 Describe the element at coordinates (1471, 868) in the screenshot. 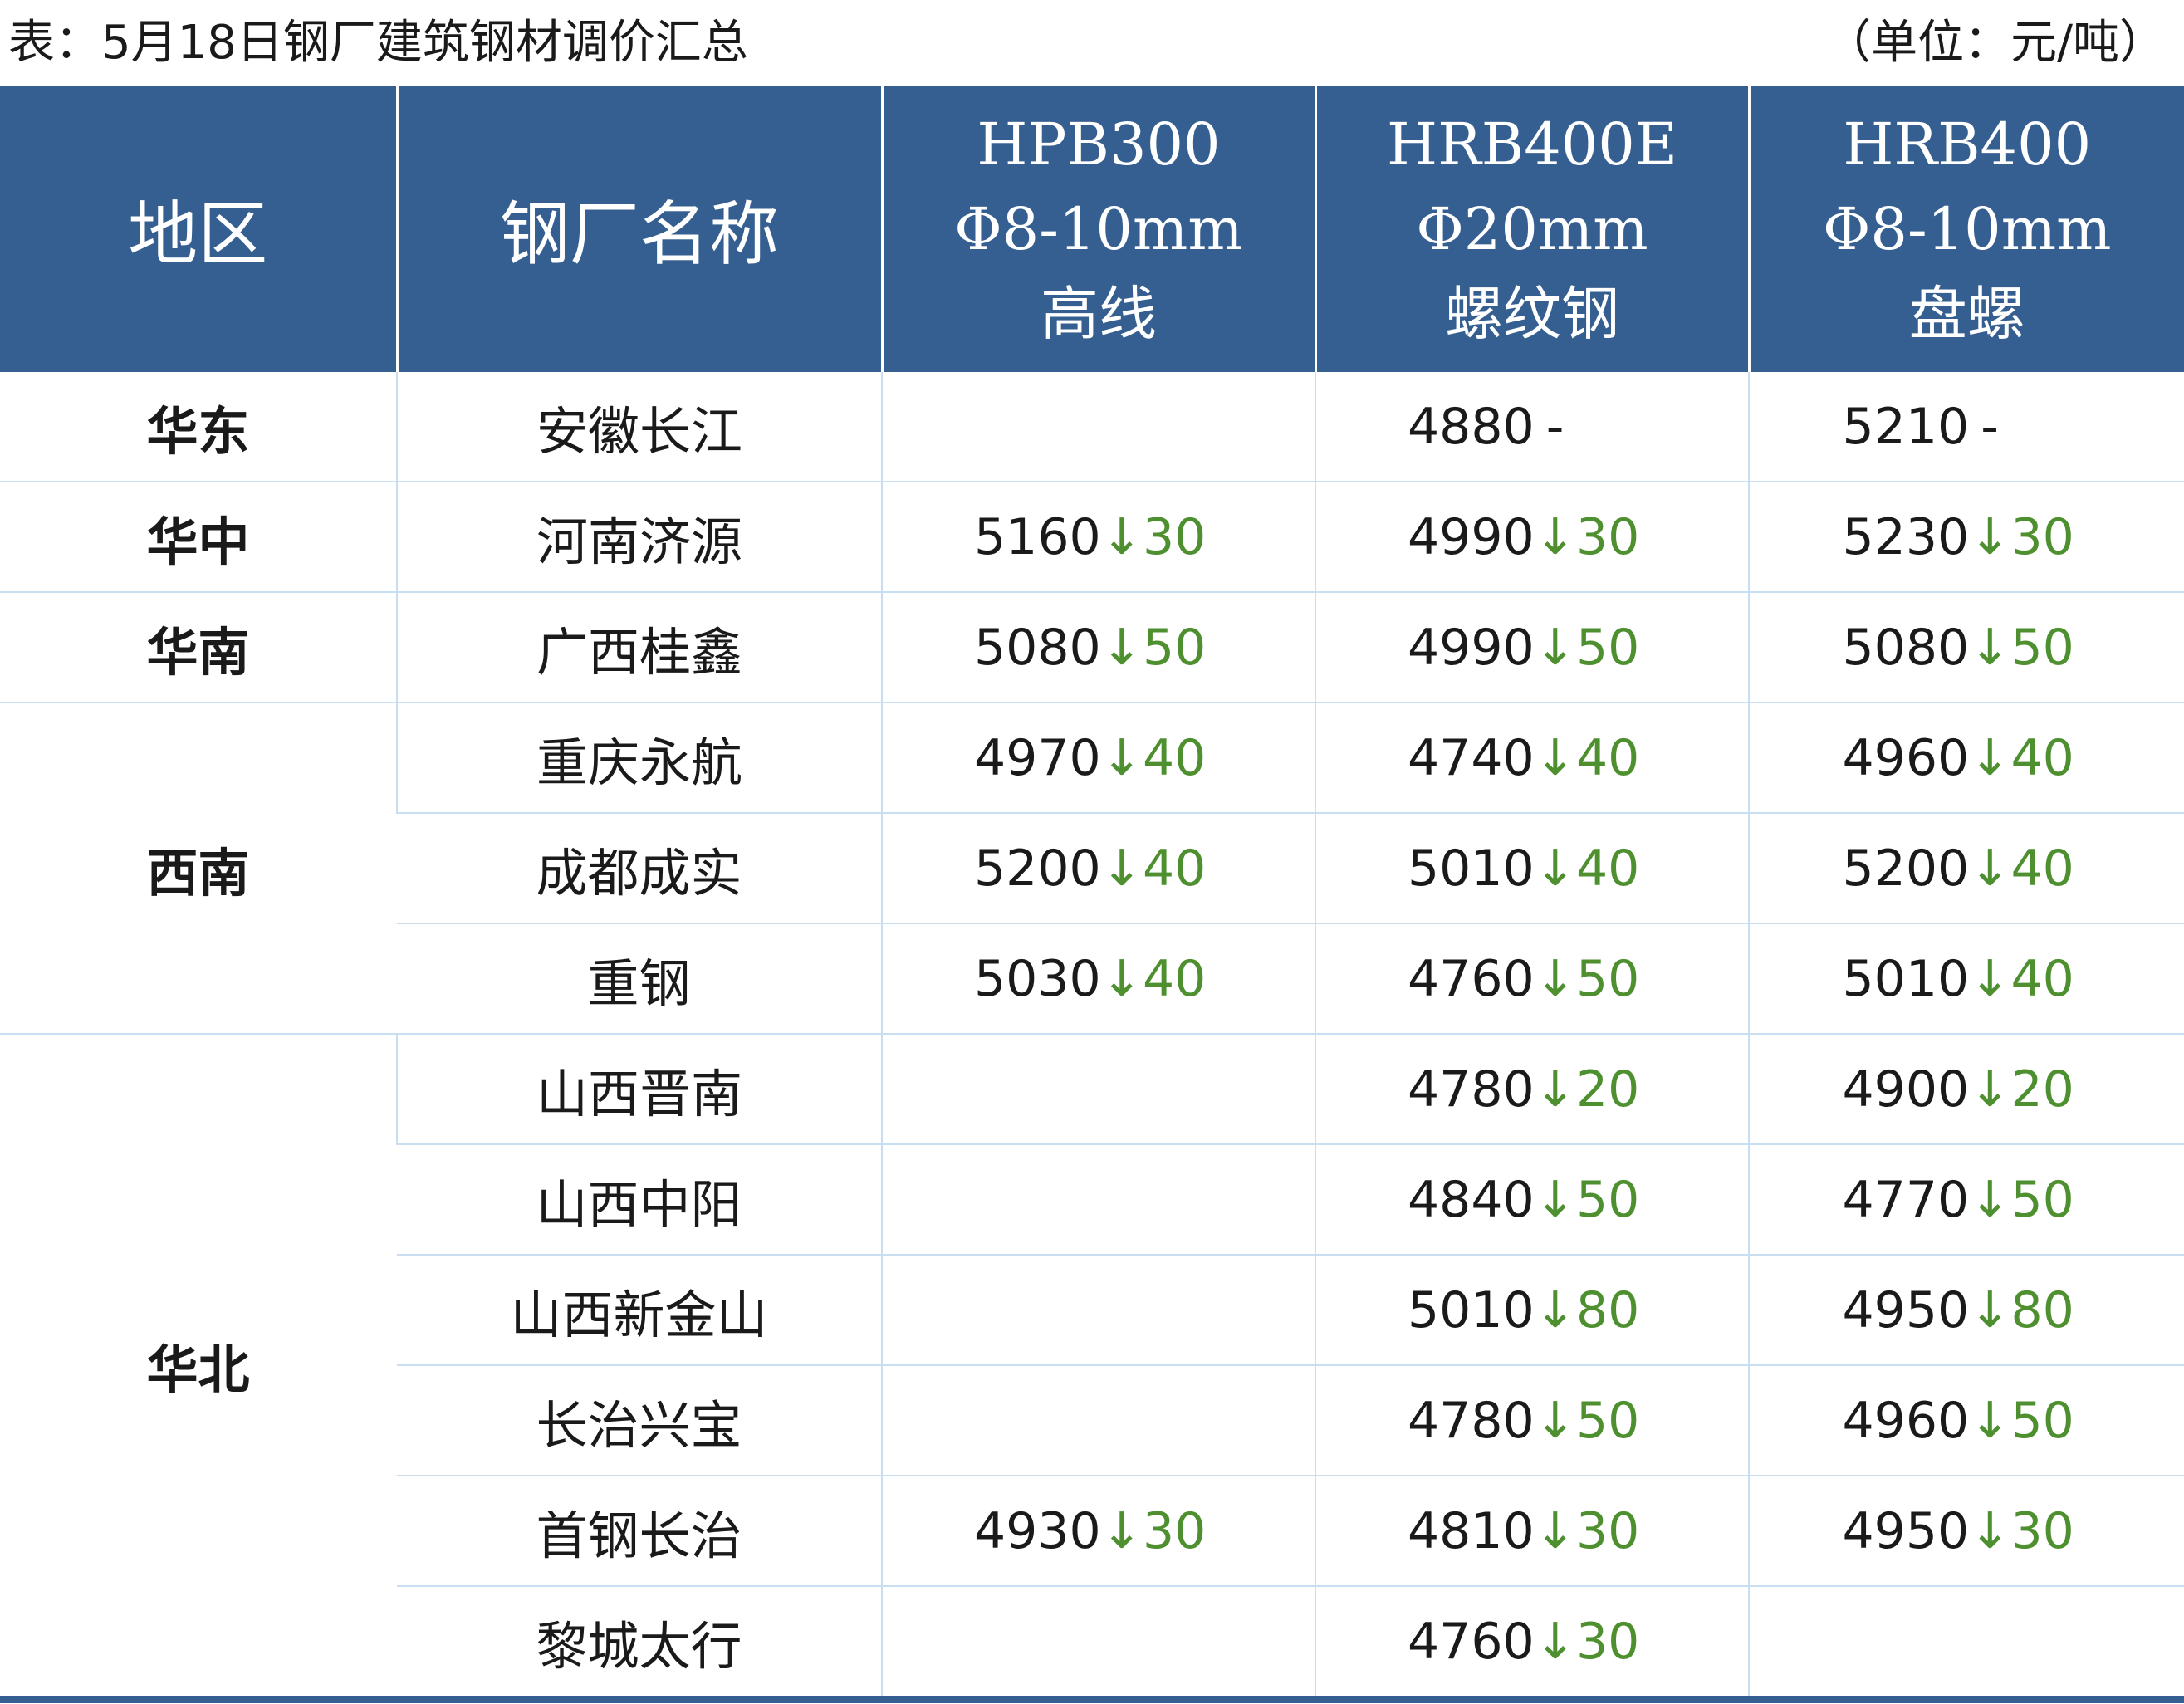

I see `price-value: 5010` at that location.